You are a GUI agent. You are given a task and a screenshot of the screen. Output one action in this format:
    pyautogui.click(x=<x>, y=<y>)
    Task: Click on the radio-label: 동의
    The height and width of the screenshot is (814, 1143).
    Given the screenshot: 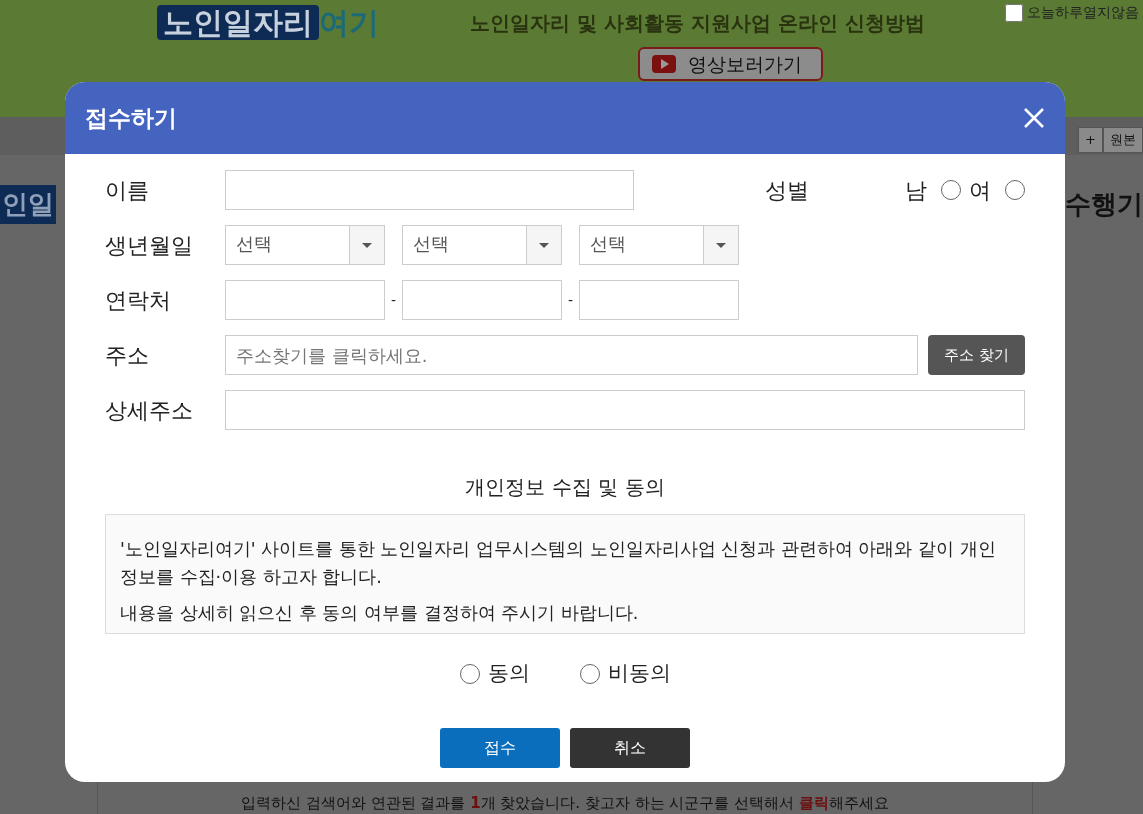 What is the action you would take?
    pyautogui.click(x=508, y=673)
    